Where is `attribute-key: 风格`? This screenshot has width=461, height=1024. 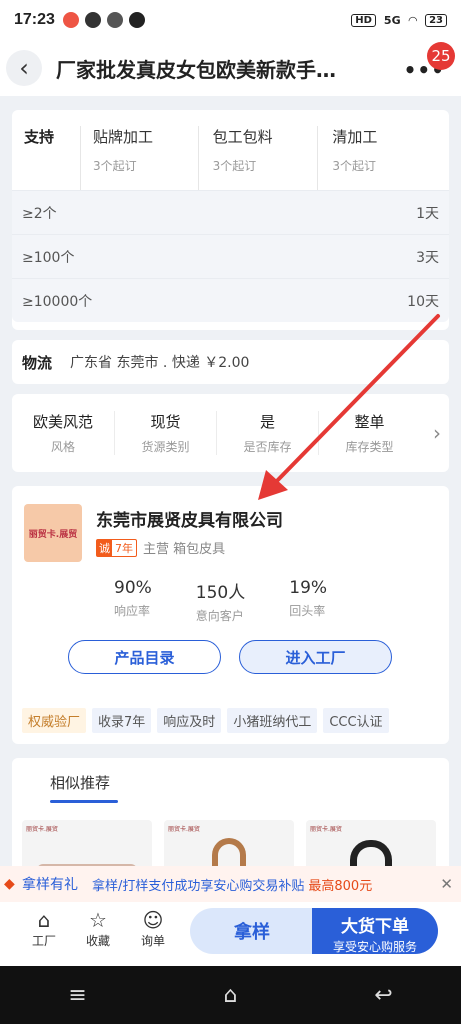
attribute-key: 风格 is located at coordinates (62, 447).